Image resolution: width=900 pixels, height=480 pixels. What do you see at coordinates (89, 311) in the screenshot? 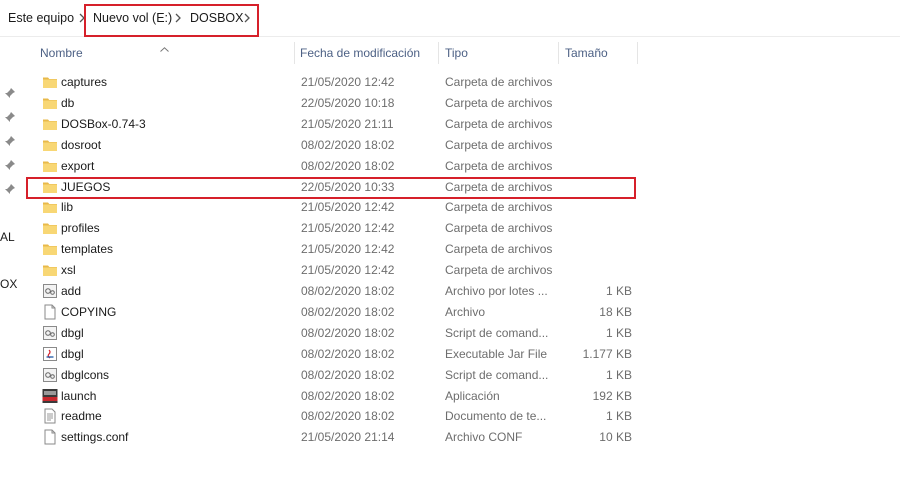
I see `file-name: COPYING` at bounding box center [89, 311].